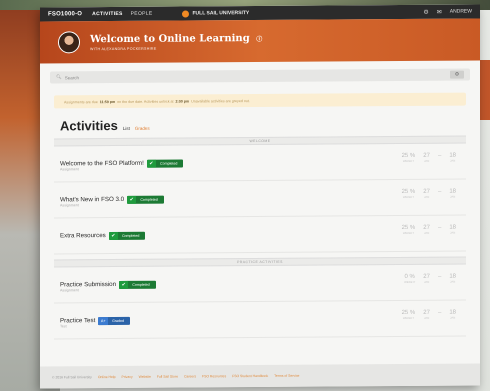 This screenshot has width=490, height=391. Describe the element at coordinates (167, 377) in the screenshot. I see `footer-link: Full Sail Store` at that location.